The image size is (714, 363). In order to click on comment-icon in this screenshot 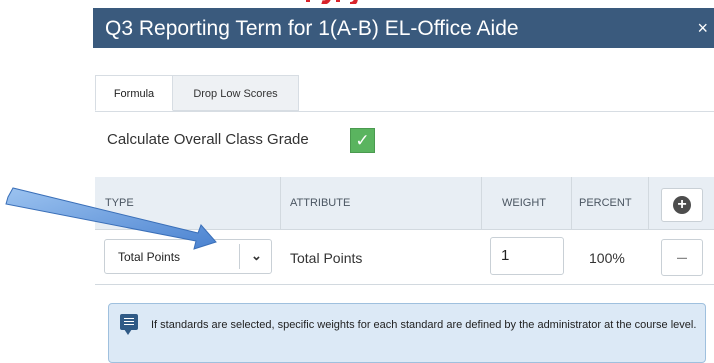, I will do `click(129, 324)`.